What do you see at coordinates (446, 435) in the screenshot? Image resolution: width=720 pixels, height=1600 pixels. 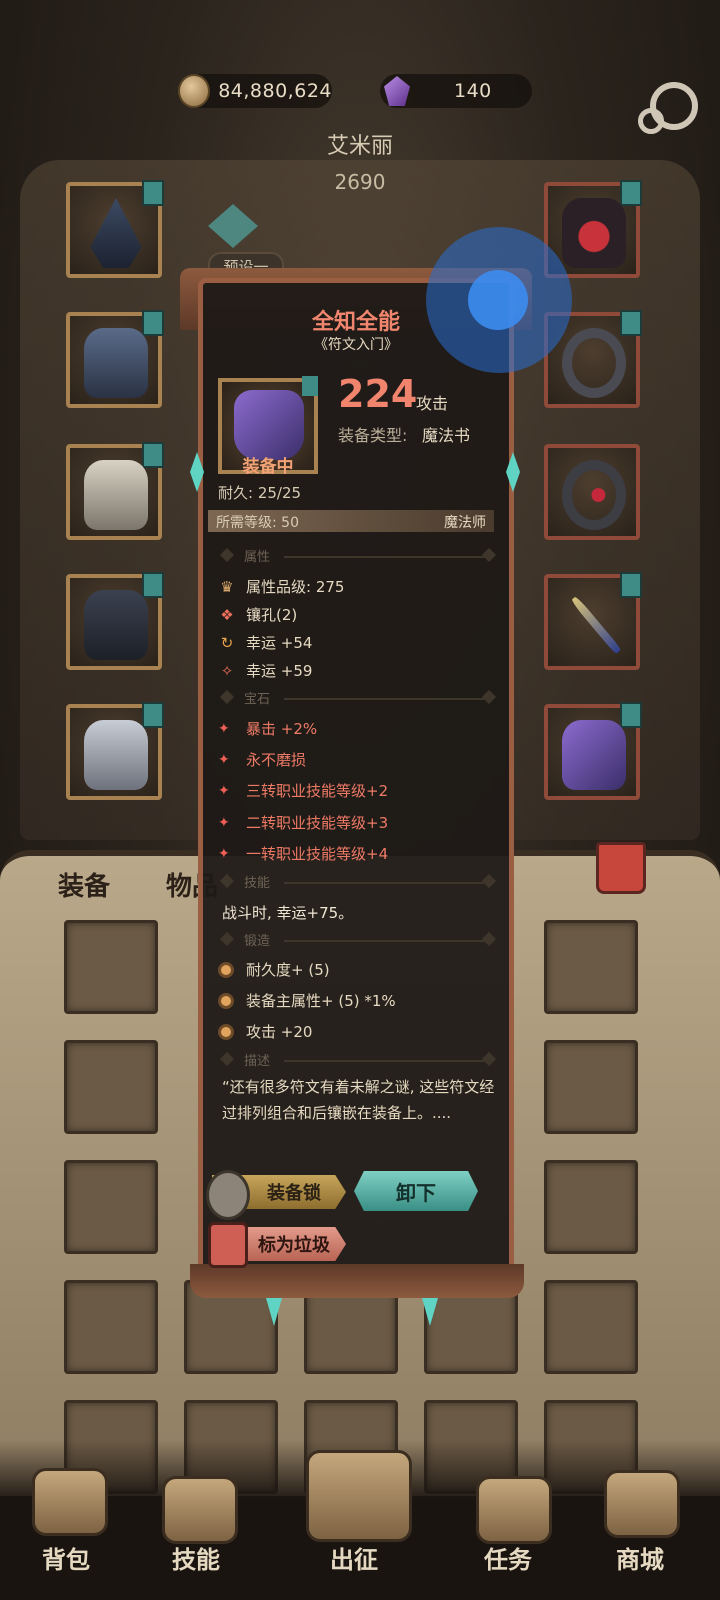 I see `item-type-value: 魔法书` at bounding box center [446, 435].